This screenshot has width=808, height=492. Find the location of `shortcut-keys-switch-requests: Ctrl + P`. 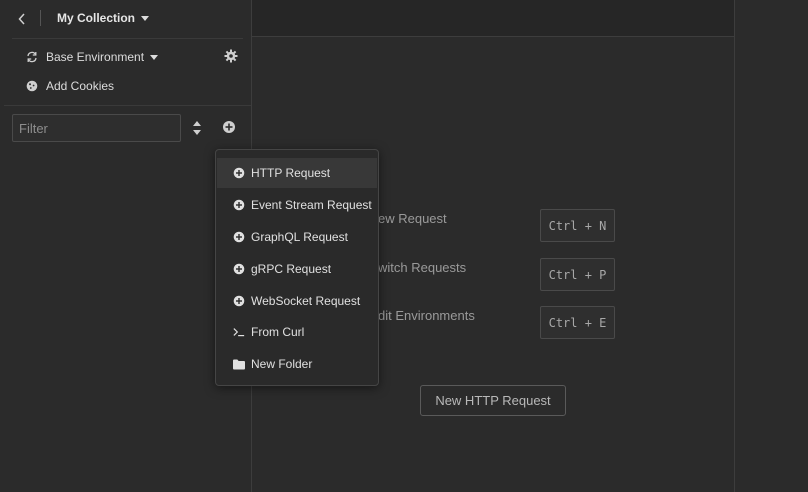

shortcut-keys-switch-requests: Ctrl + P is located at coordinates (577, 274).